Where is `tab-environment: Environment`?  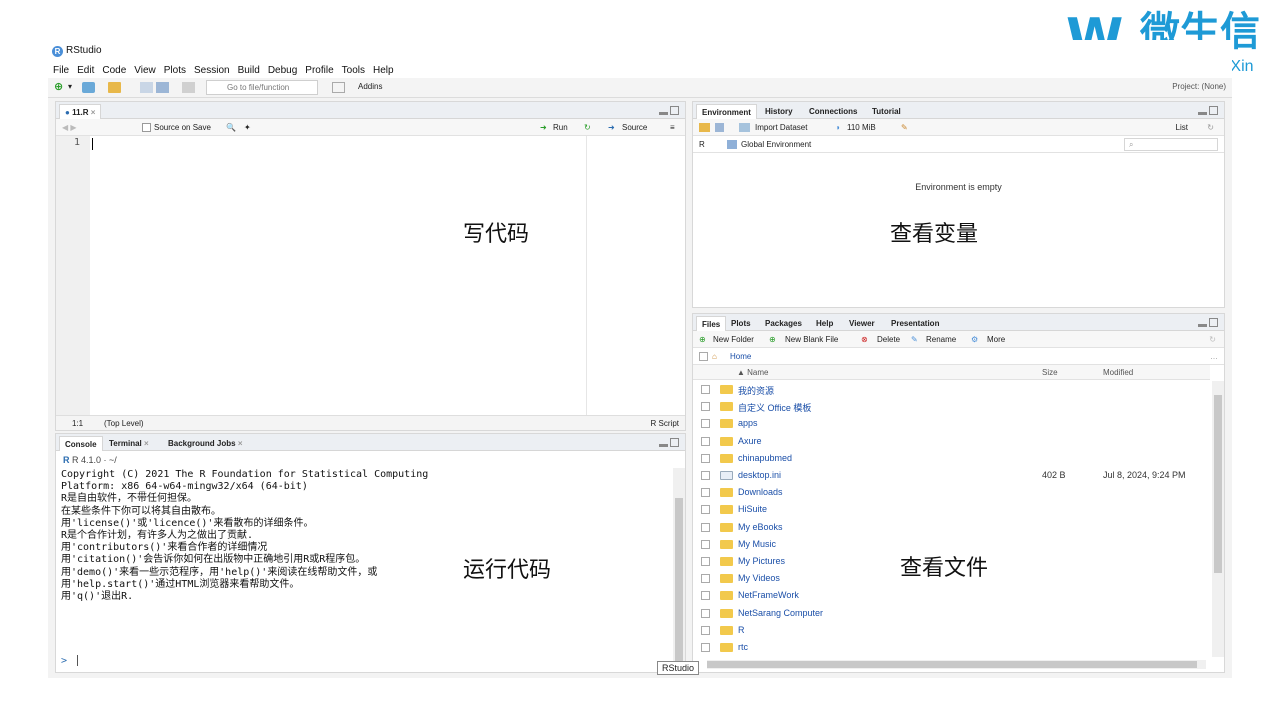
tab-environment: Environment is located at coordinates (726, 111).